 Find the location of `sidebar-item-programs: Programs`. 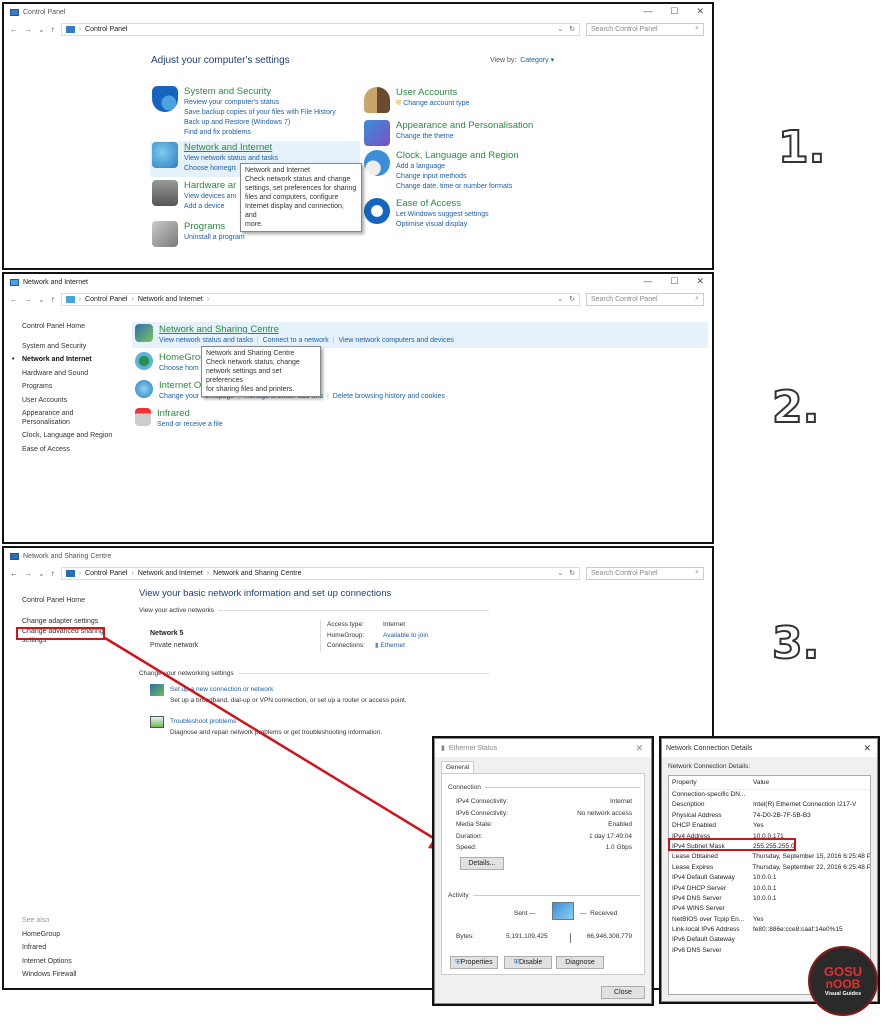

sidebar-item-programs: Programs is located at coordinates (72, 387).